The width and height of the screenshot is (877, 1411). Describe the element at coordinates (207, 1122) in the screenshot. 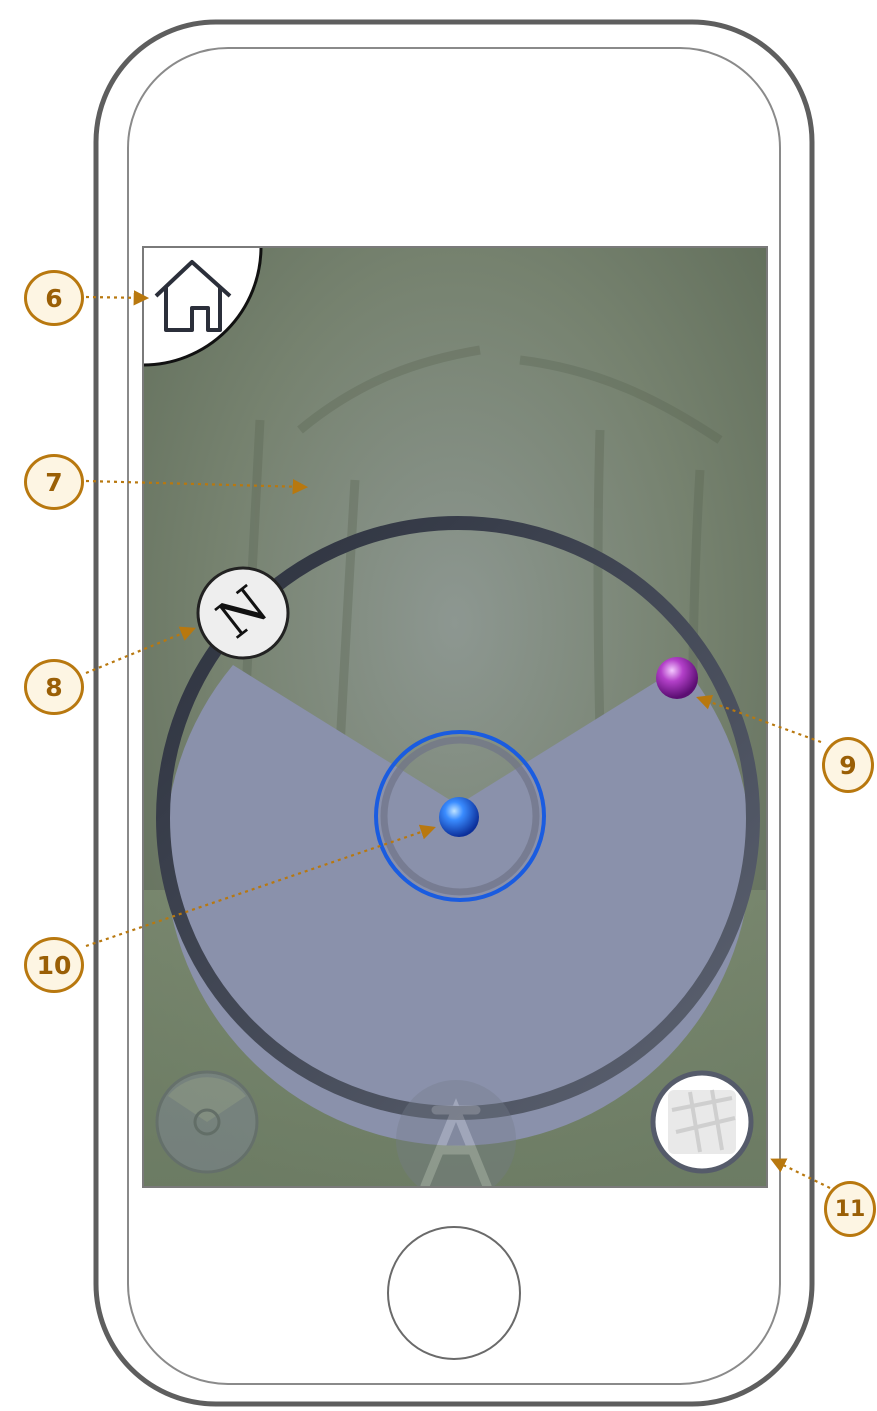

I see `radar-mode-button` at that location.